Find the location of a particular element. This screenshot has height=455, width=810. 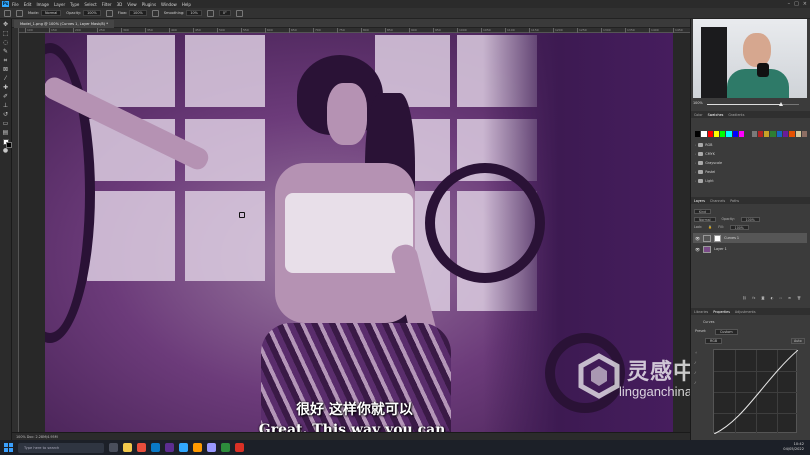

illustrator-taskbar-icon is located at coordinates (197, 447).